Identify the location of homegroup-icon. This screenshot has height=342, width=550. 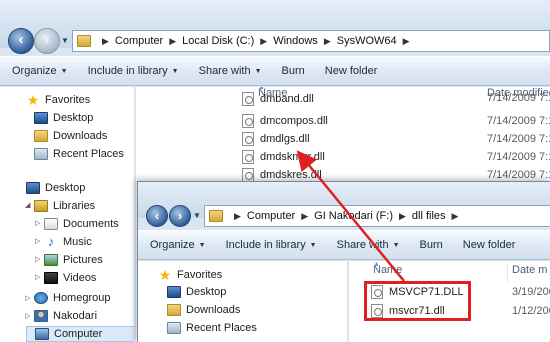
(41, 298).